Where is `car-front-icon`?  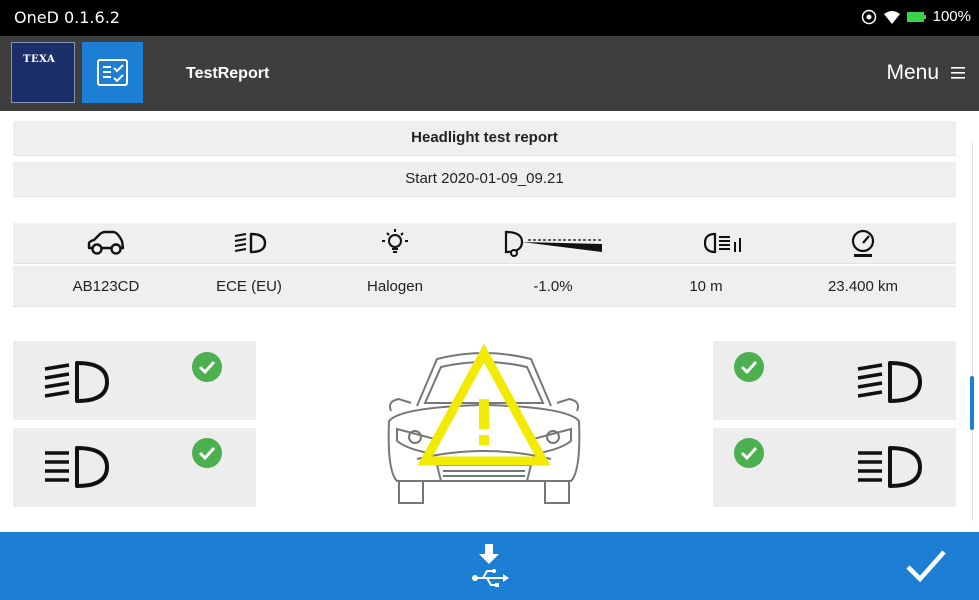 car-front-icon is located at coordinates (484, 423).